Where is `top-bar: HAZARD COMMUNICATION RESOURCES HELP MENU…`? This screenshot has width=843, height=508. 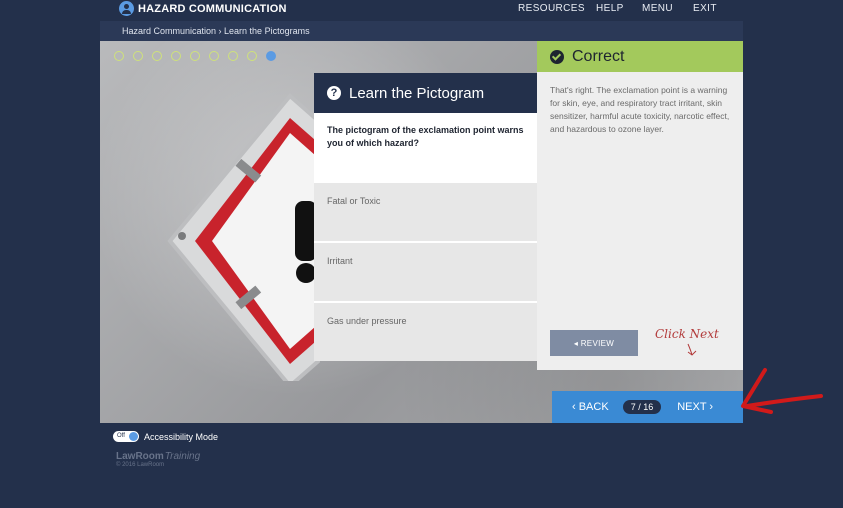
top-bar: HAZARD COMMUNICATION RESOURCES HELP MENU… is located at coordinates (421, 10).